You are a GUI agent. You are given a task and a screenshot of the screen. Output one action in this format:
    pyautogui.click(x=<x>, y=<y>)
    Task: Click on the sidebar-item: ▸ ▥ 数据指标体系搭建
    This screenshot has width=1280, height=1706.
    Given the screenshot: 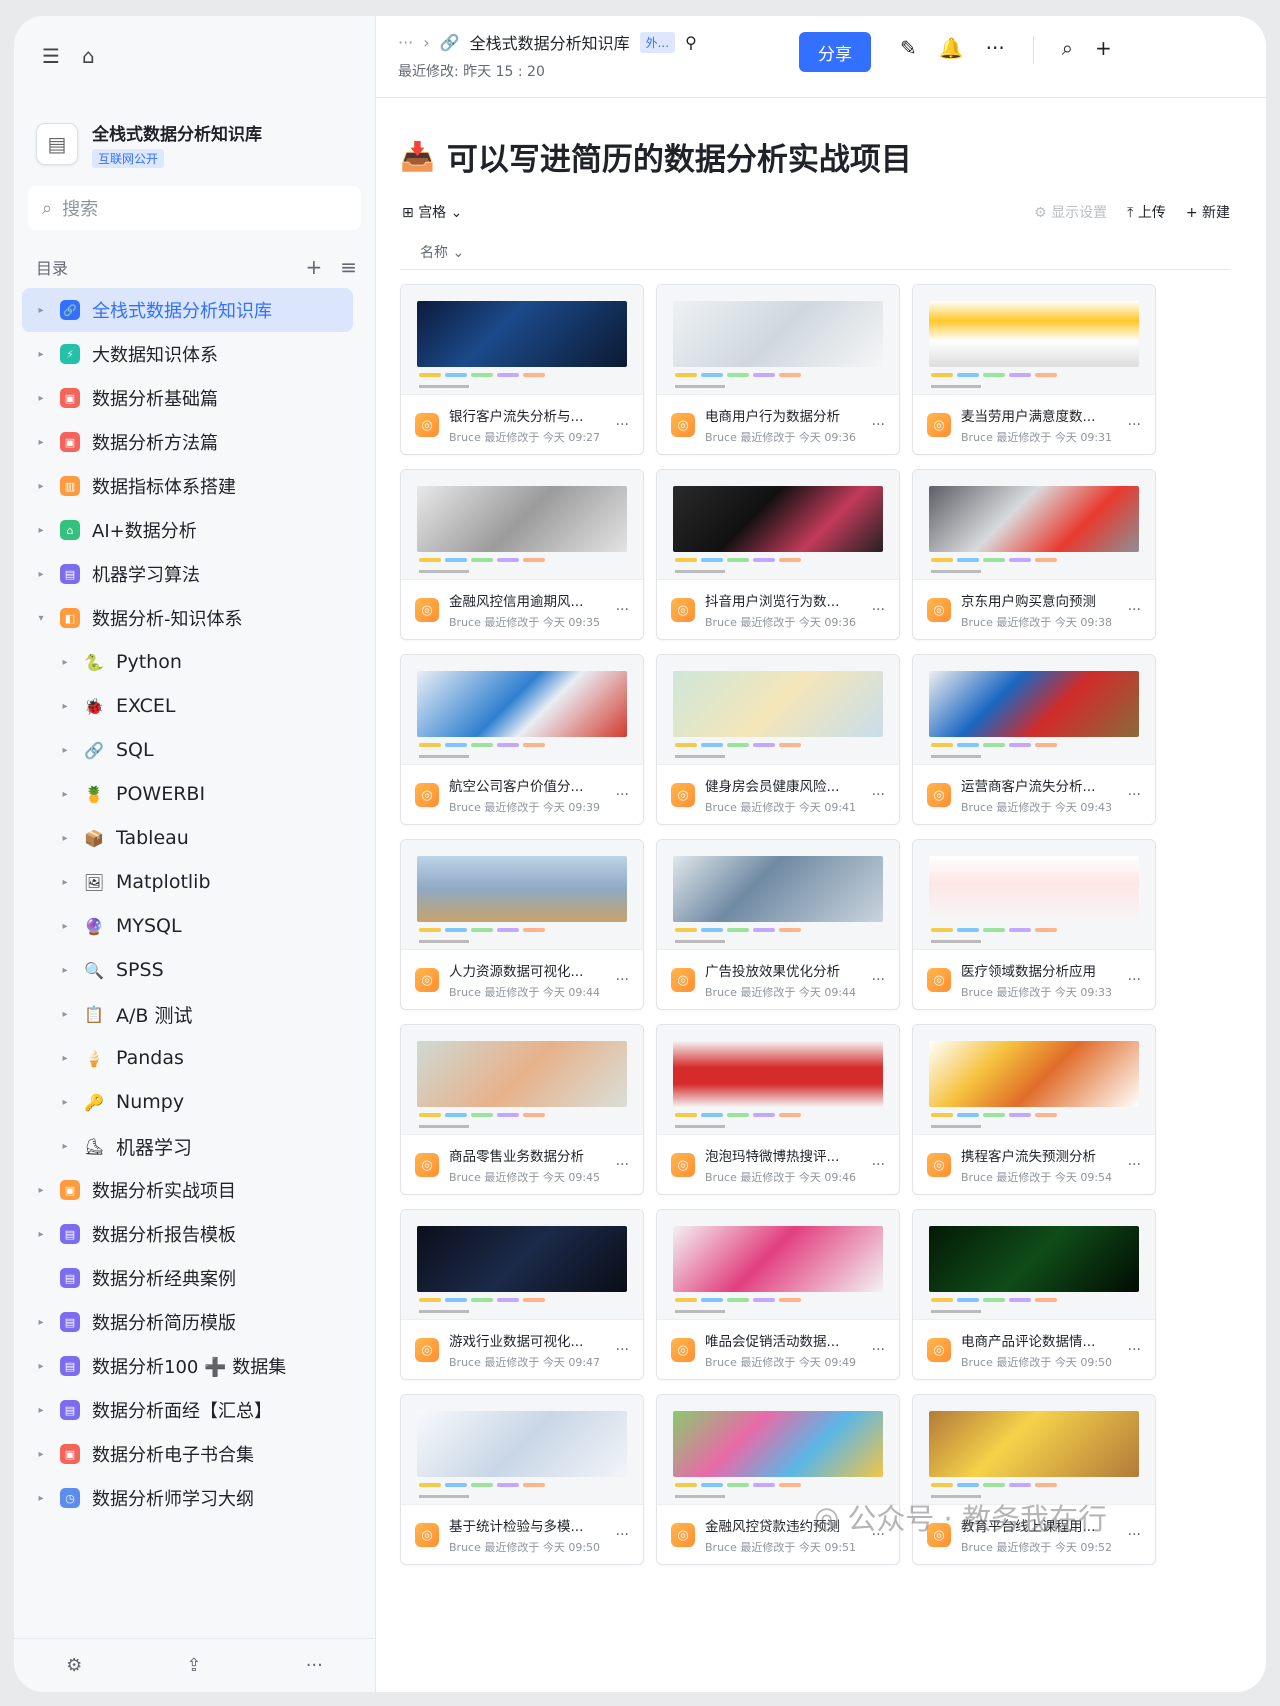 What is the action you would take?
    pyautogui.click(x=194, y=486)
    